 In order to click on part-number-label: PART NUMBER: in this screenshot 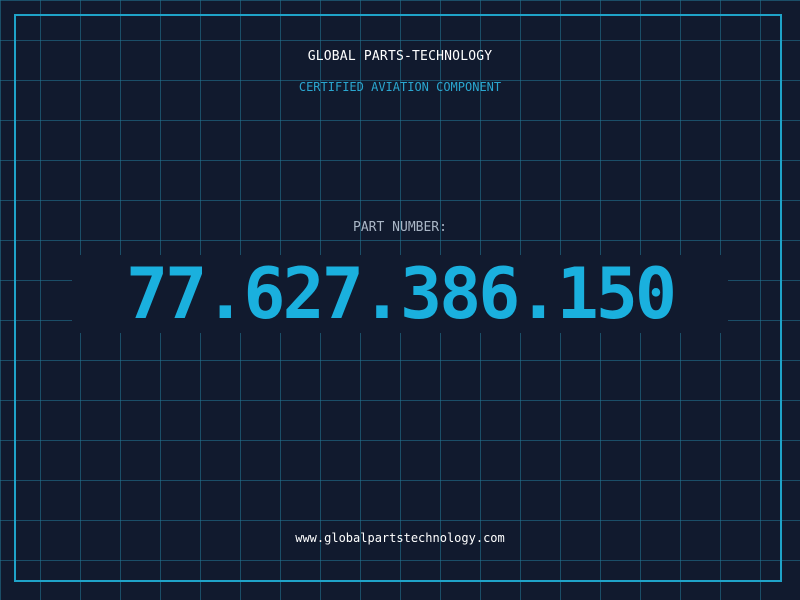, I will do `click(400, 227)`.